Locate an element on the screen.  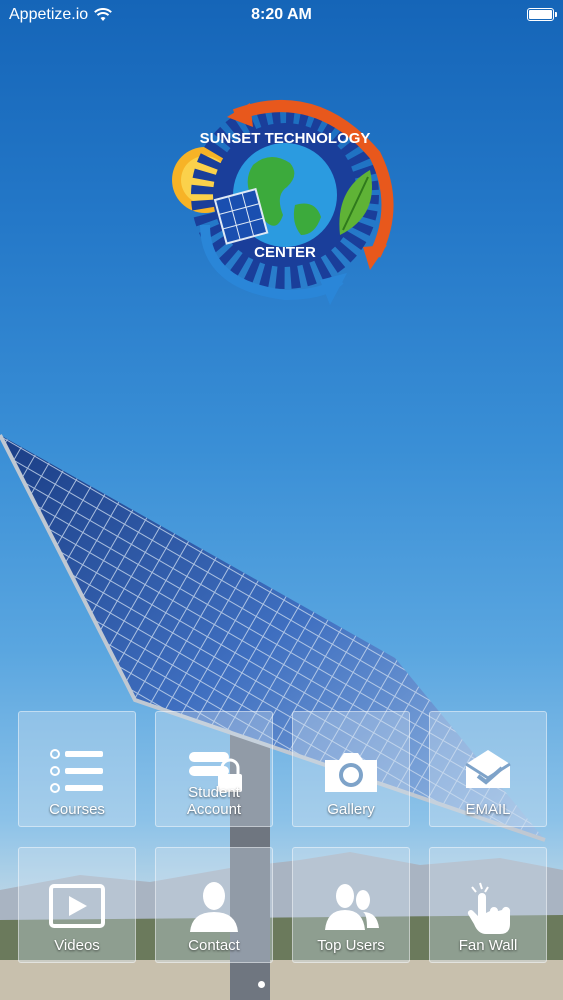
contact-tile: Contact is located at coordinates (214, 905).